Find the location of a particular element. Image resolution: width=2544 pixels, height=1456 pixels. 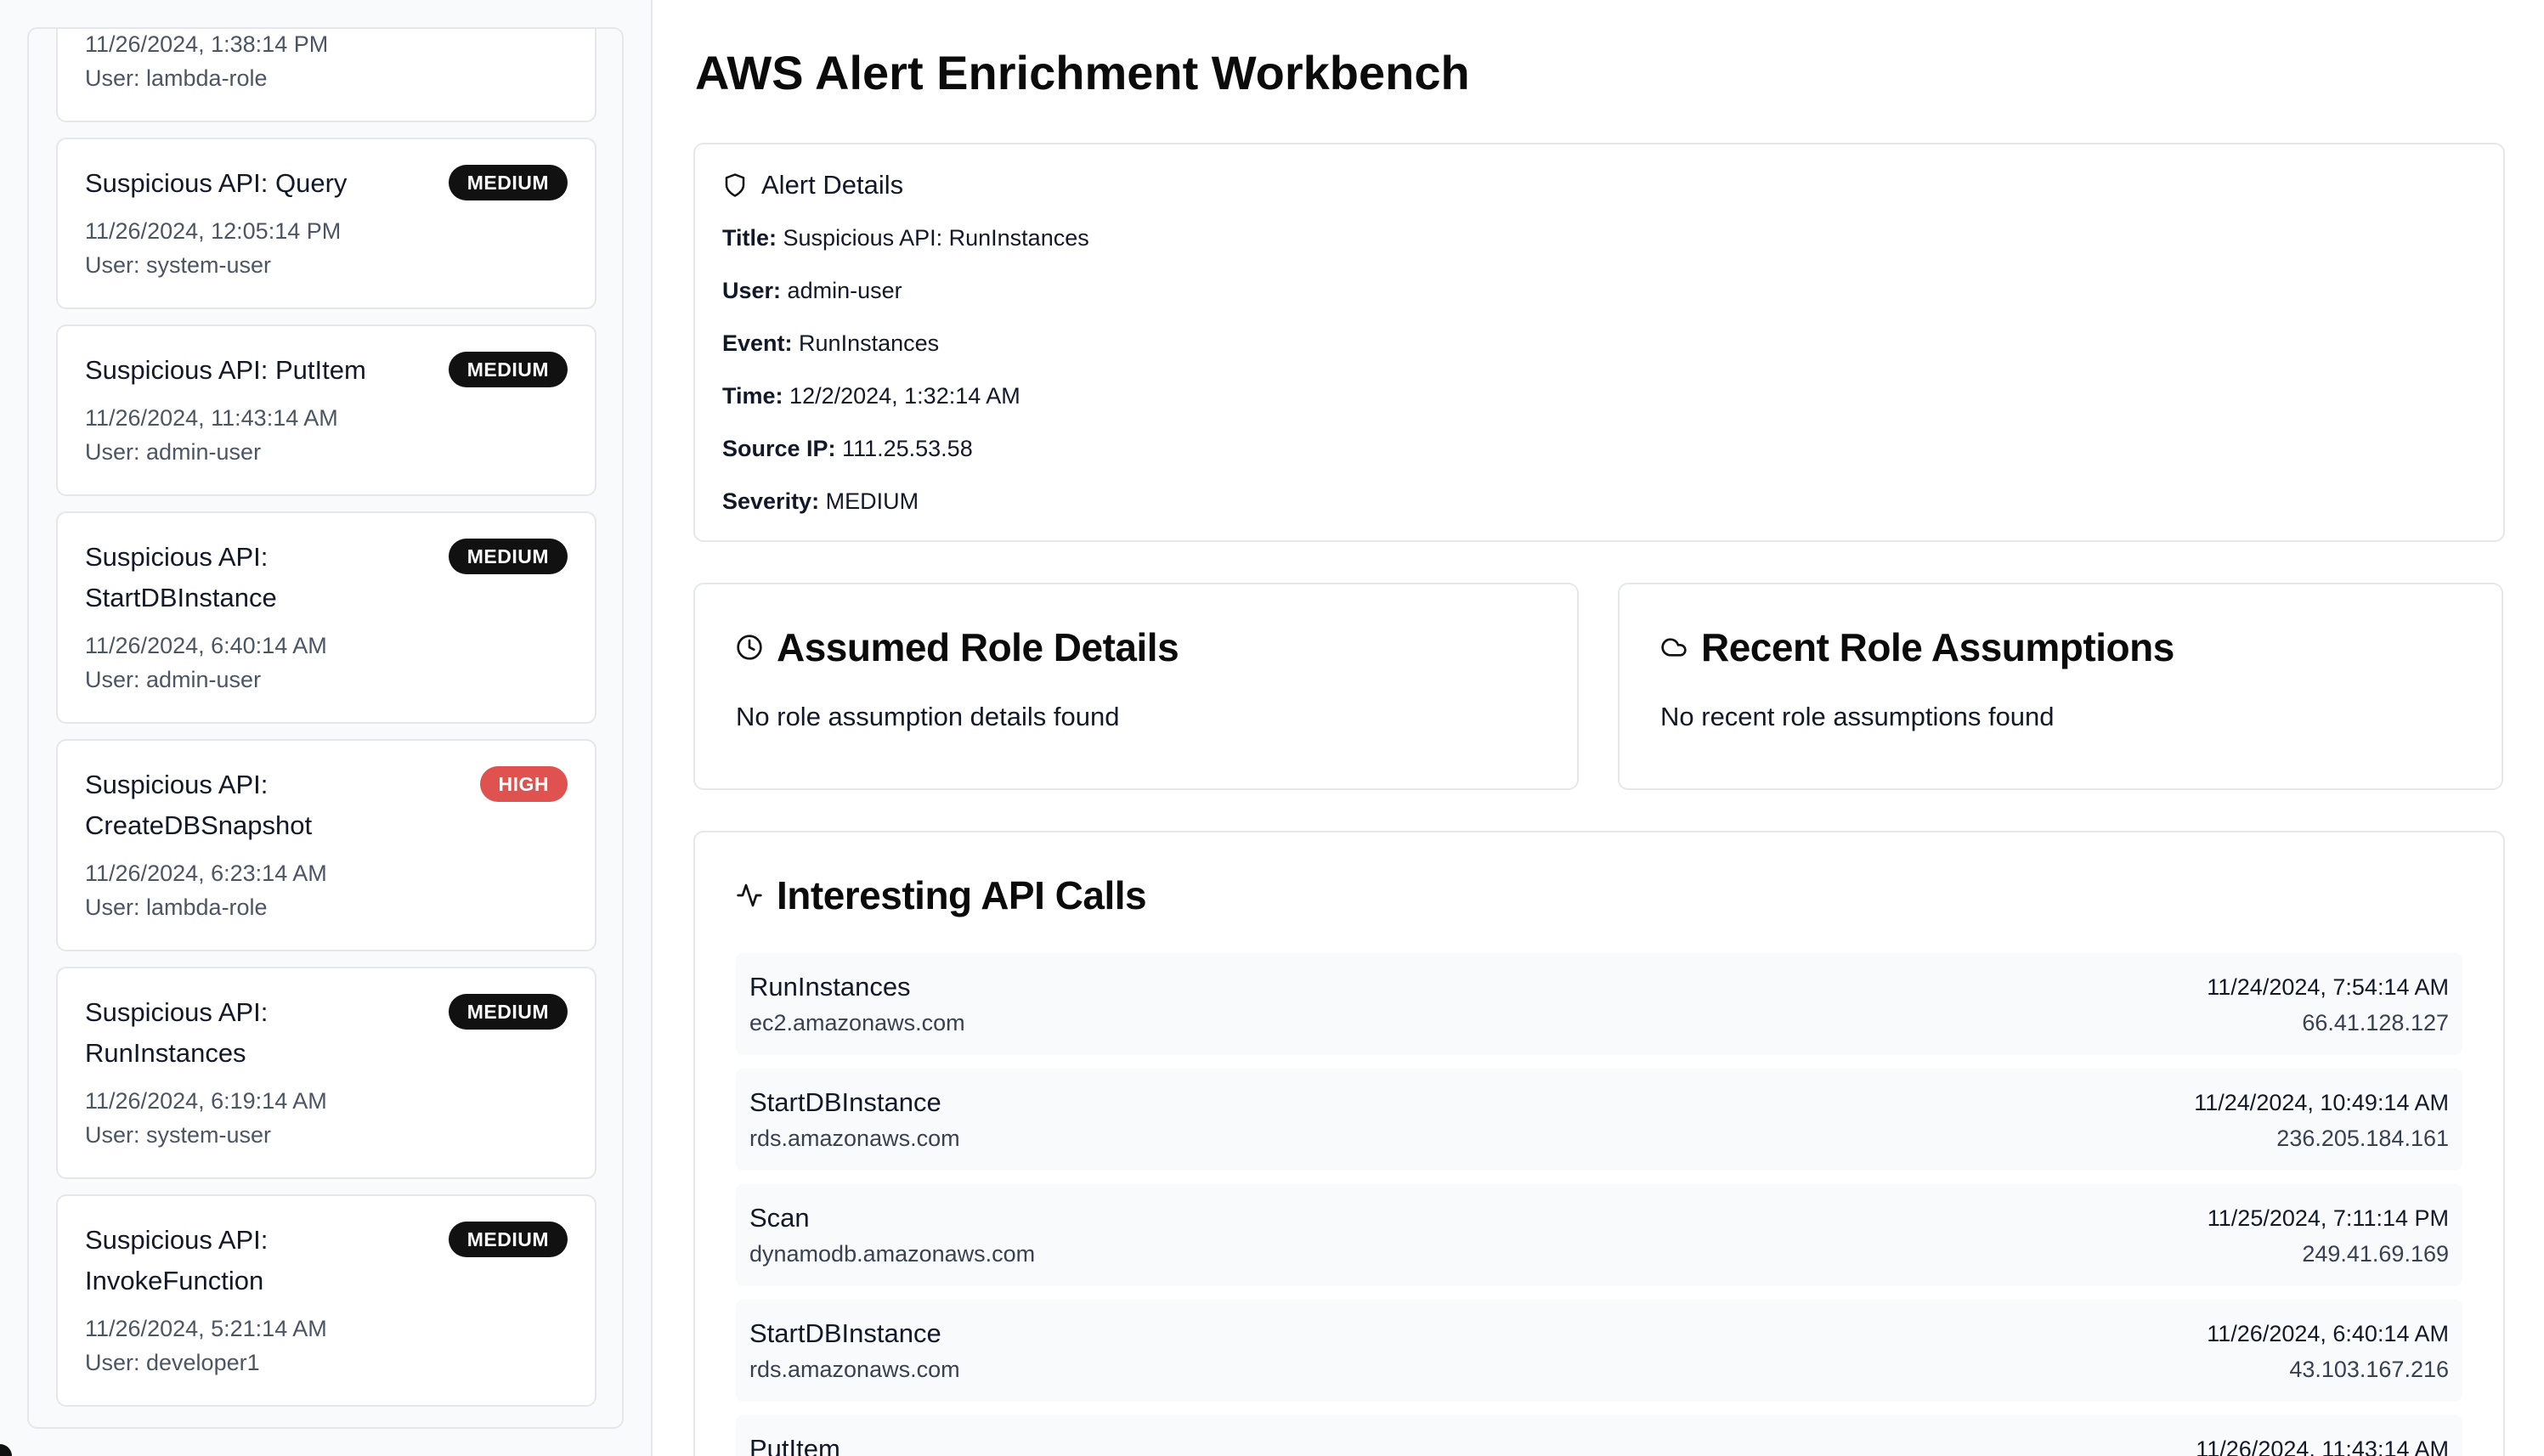

api-call-ip: 66.41.128.127 is located at coordinates (2375, 1023).